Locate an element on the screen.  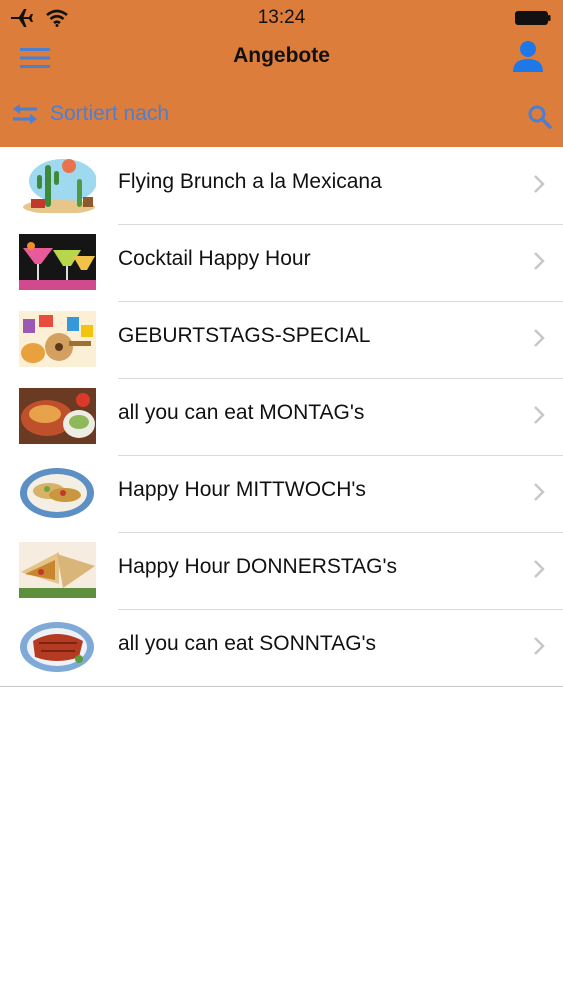
list-item: Happy Hour MITTWOCH's is located at coordinates (281, 493).